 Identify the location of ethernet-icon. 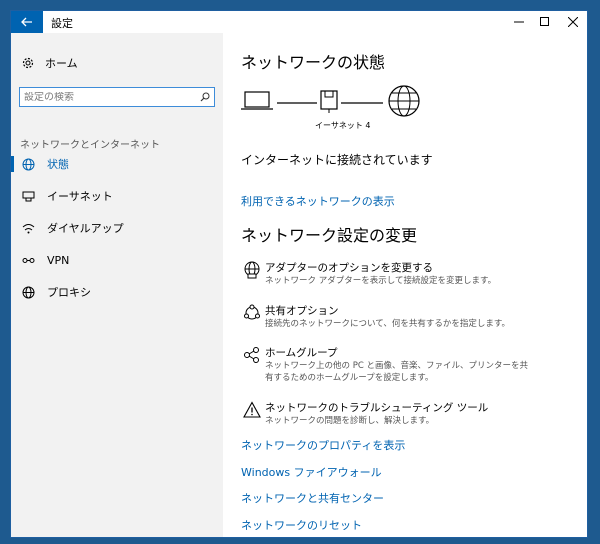
(28, 196).